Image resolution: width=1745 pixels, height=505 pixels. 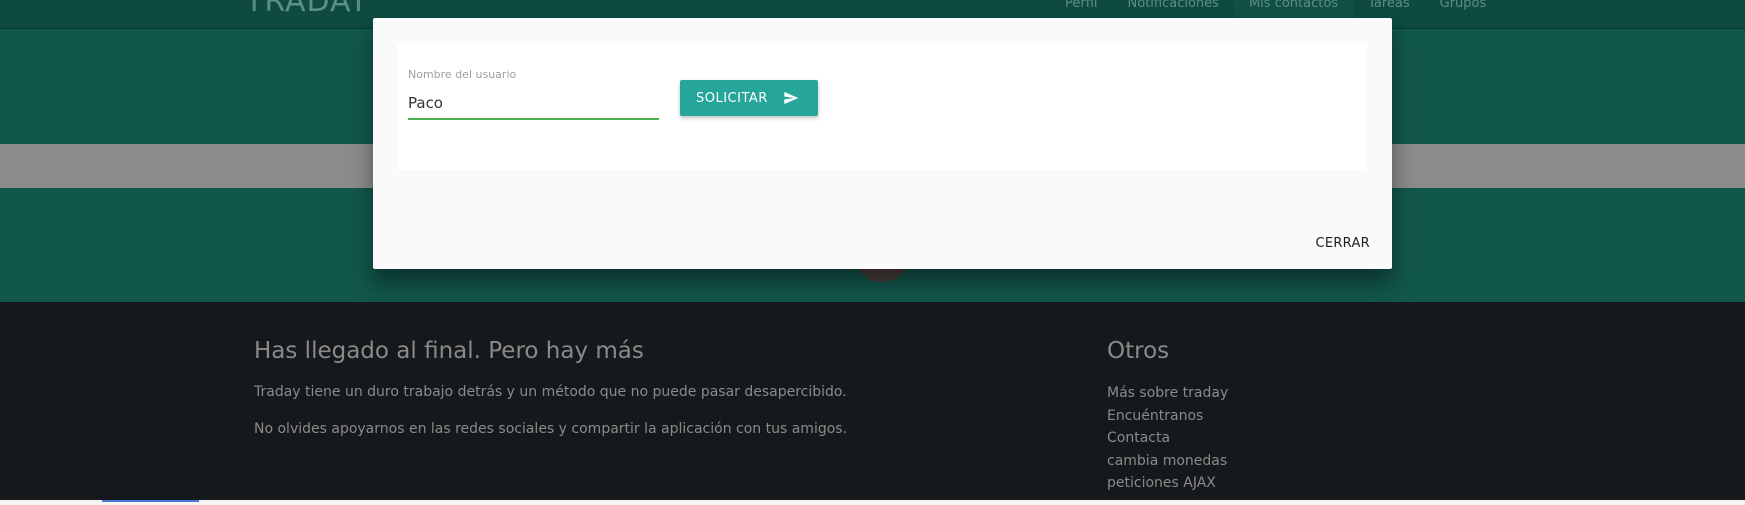 I want to click on bottom-strip, so click(x=872, y=502).